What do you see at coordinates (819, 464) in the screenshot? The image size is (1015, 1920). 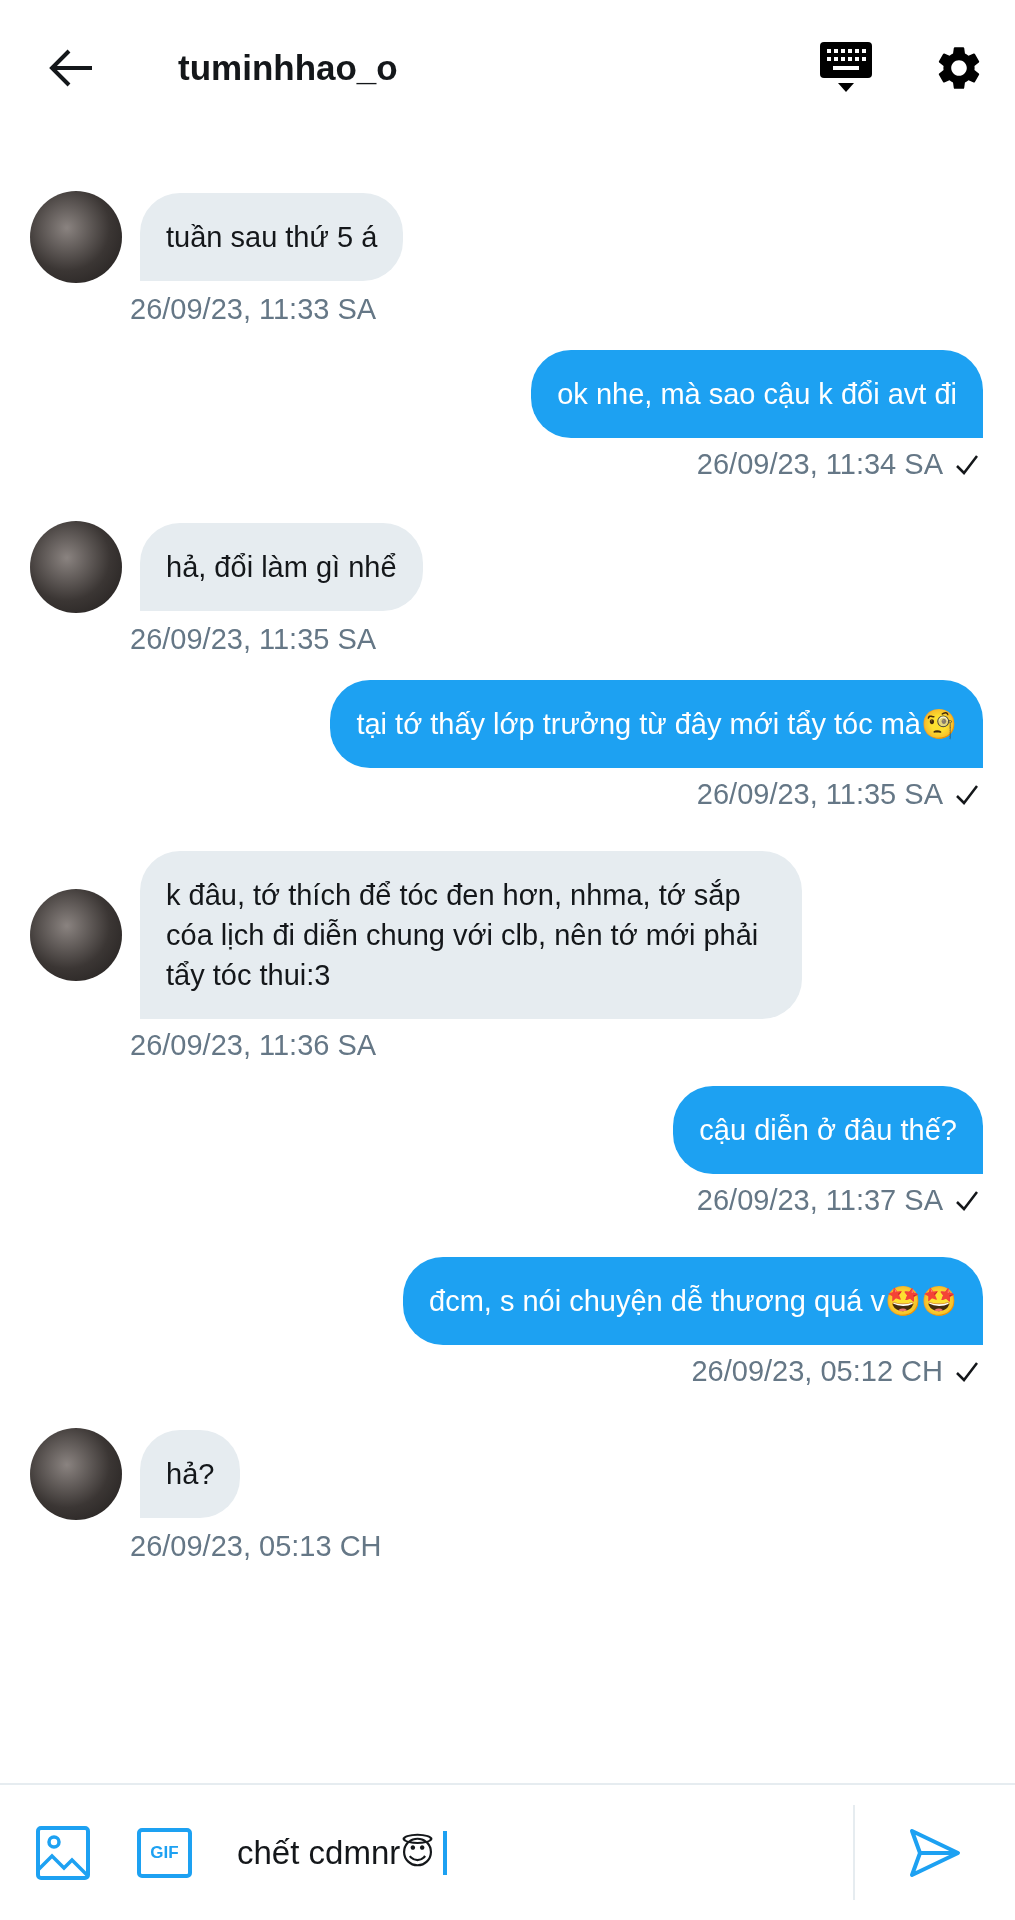 I see `message-timestamp: 26/09/23, 11:34 SA` at bounding box center [819, 464].